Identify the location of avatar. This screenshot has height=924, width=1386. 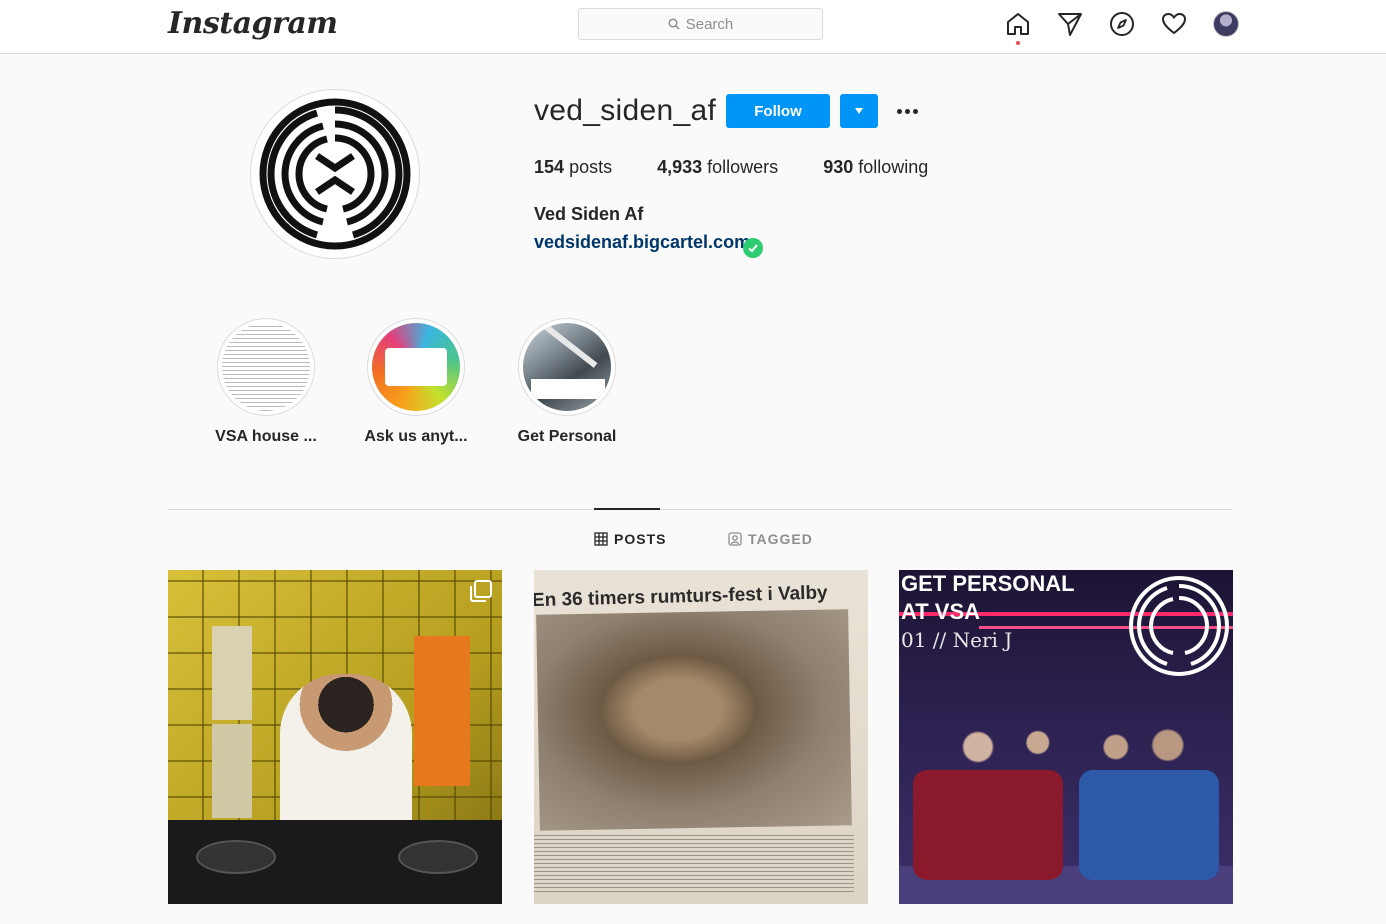
(1226, 24).